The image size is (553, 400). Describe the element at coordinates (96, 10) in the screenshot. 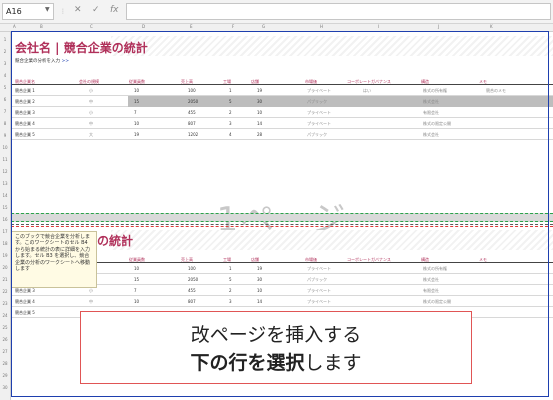

I see `confirm-icon: ✓` at that location.